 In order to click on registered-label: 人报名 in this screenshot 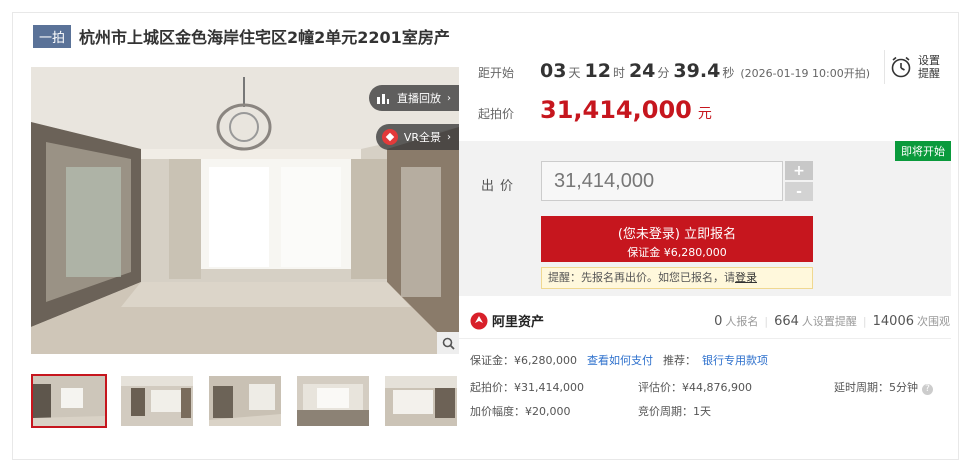, I will do `click(742, 321)`.